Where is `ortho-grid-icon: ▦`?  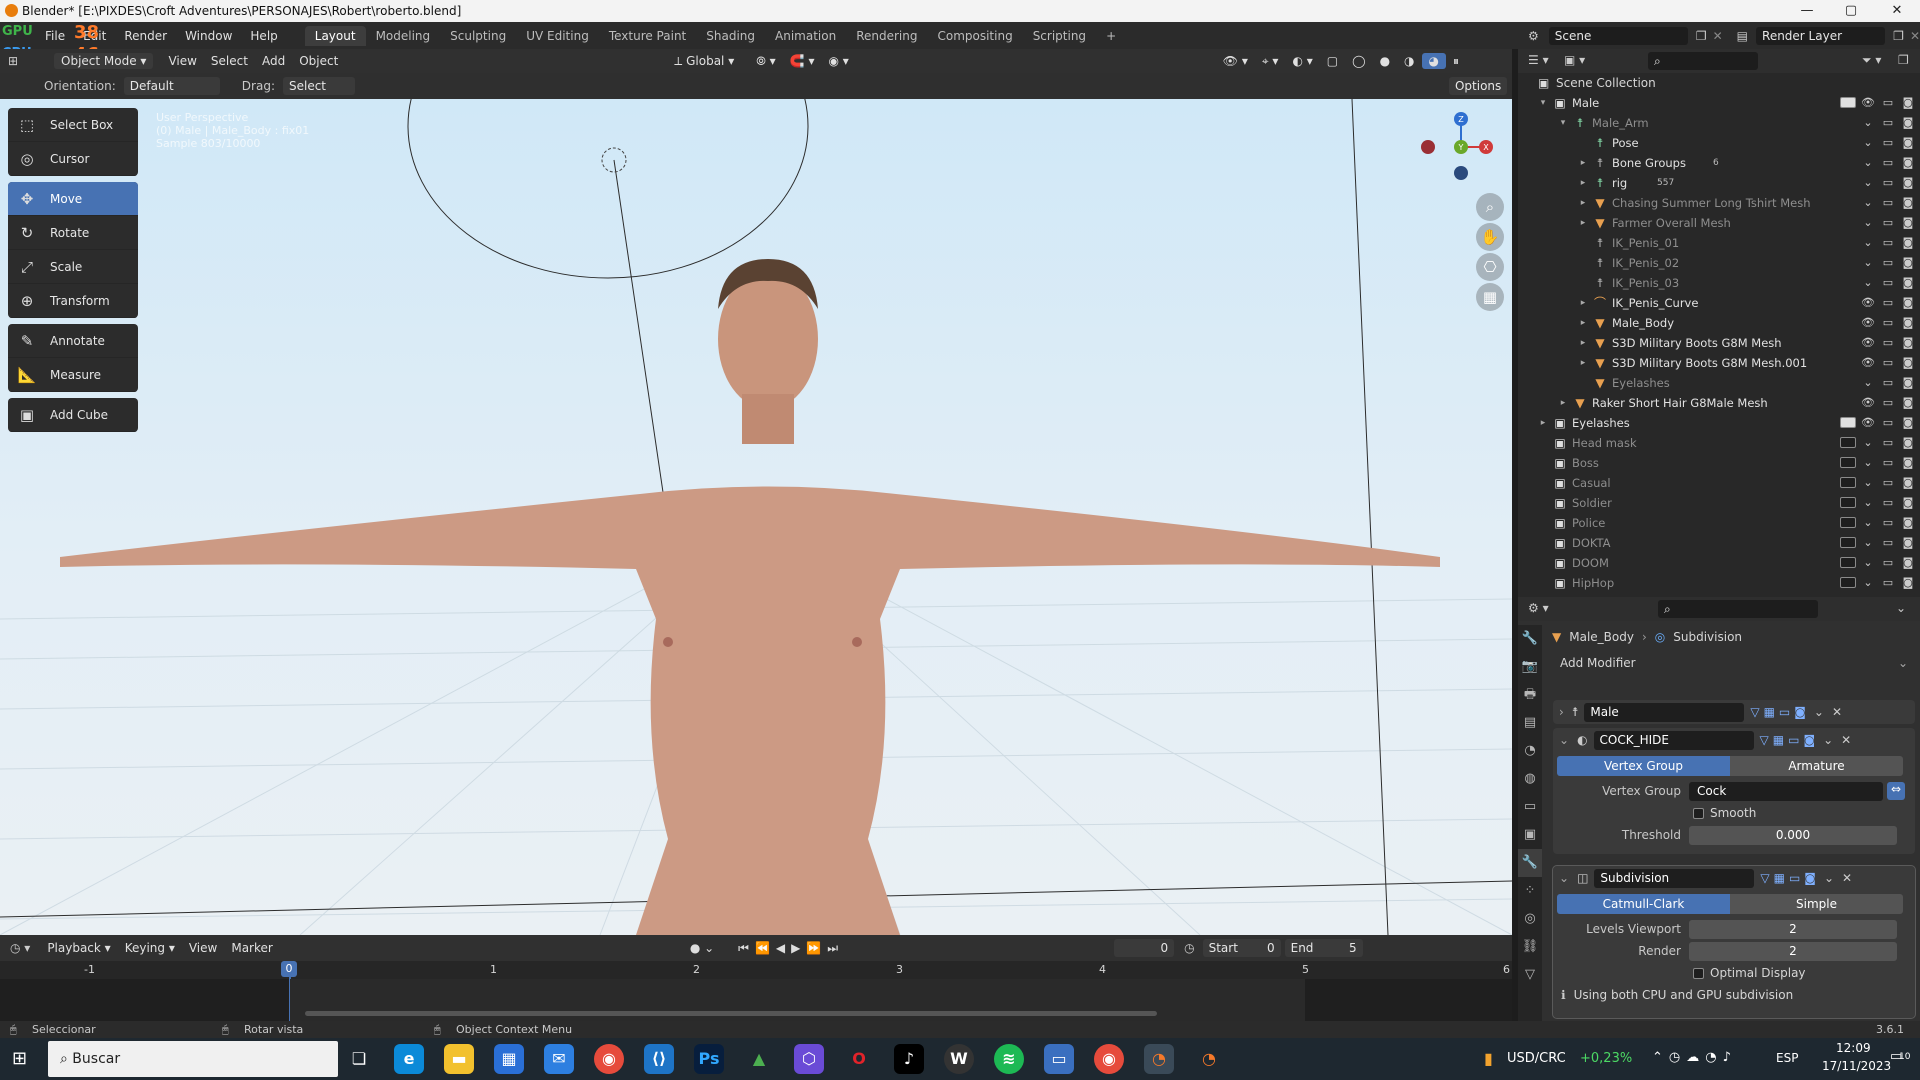 ortho-grid-icon: ▦ is located at coordinates (1490, 297).